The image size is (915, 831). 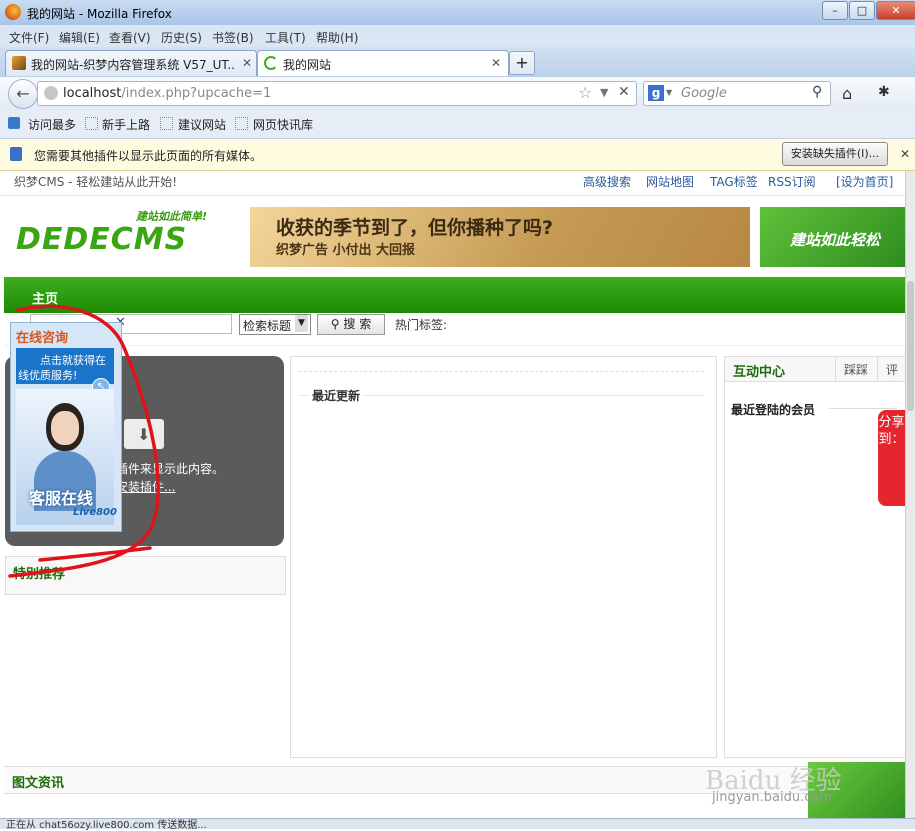 I want to click on window-title: 我的网站 - Mozilla Firefox, so click(x=99, y=14).